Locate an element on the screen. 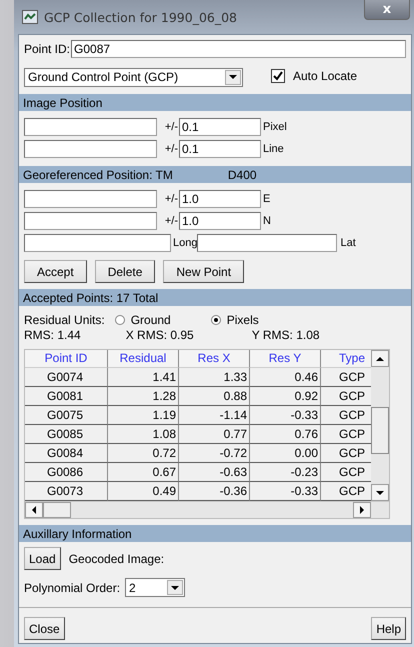 This screenshot has height=647, width=414. help-button: Help is located at coordinates (388, 628).